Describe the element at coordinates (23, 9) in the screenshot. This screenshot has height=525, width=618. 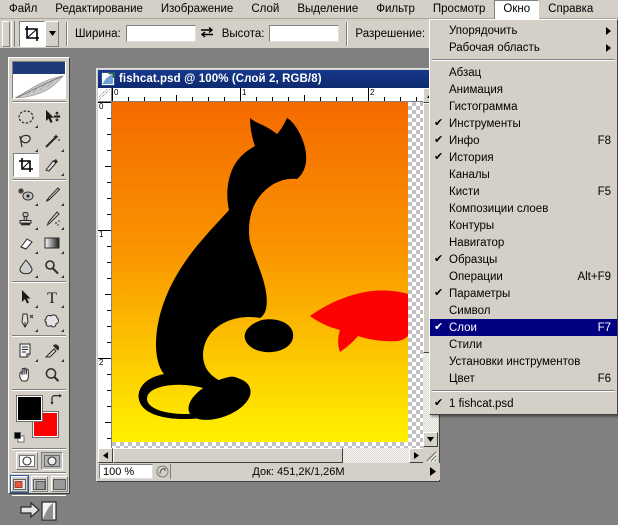
I see `menu-title-0: Файл` at that location.